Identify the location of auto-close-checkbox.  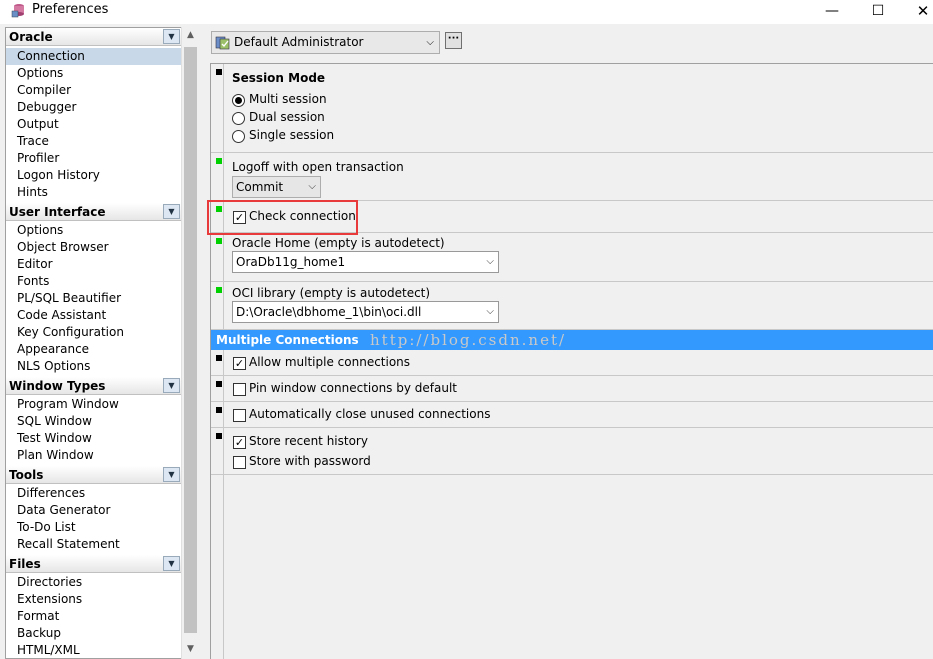
(239, 415).